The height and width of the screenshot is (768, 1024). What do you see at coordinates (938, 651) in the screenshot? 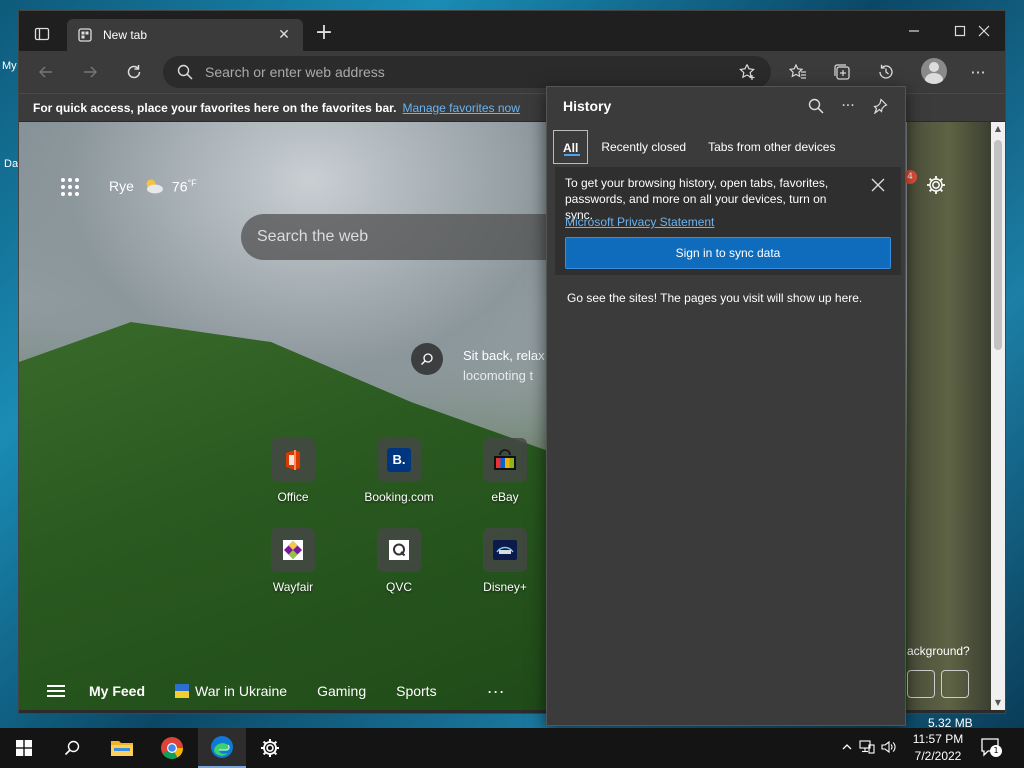
I see `background-question: ackground?` at bounding box center [938, 651].